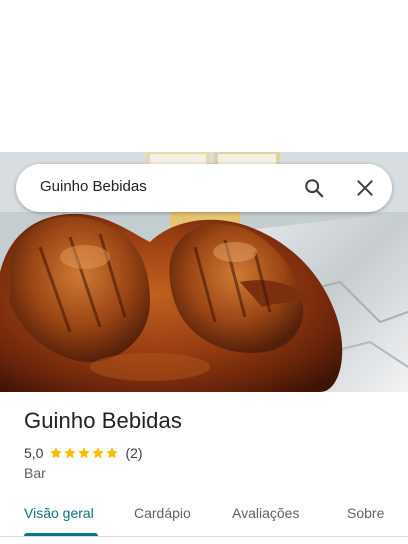 This screenshot has height=544, width=408. I want to click on search-icon, so click(314, 188).